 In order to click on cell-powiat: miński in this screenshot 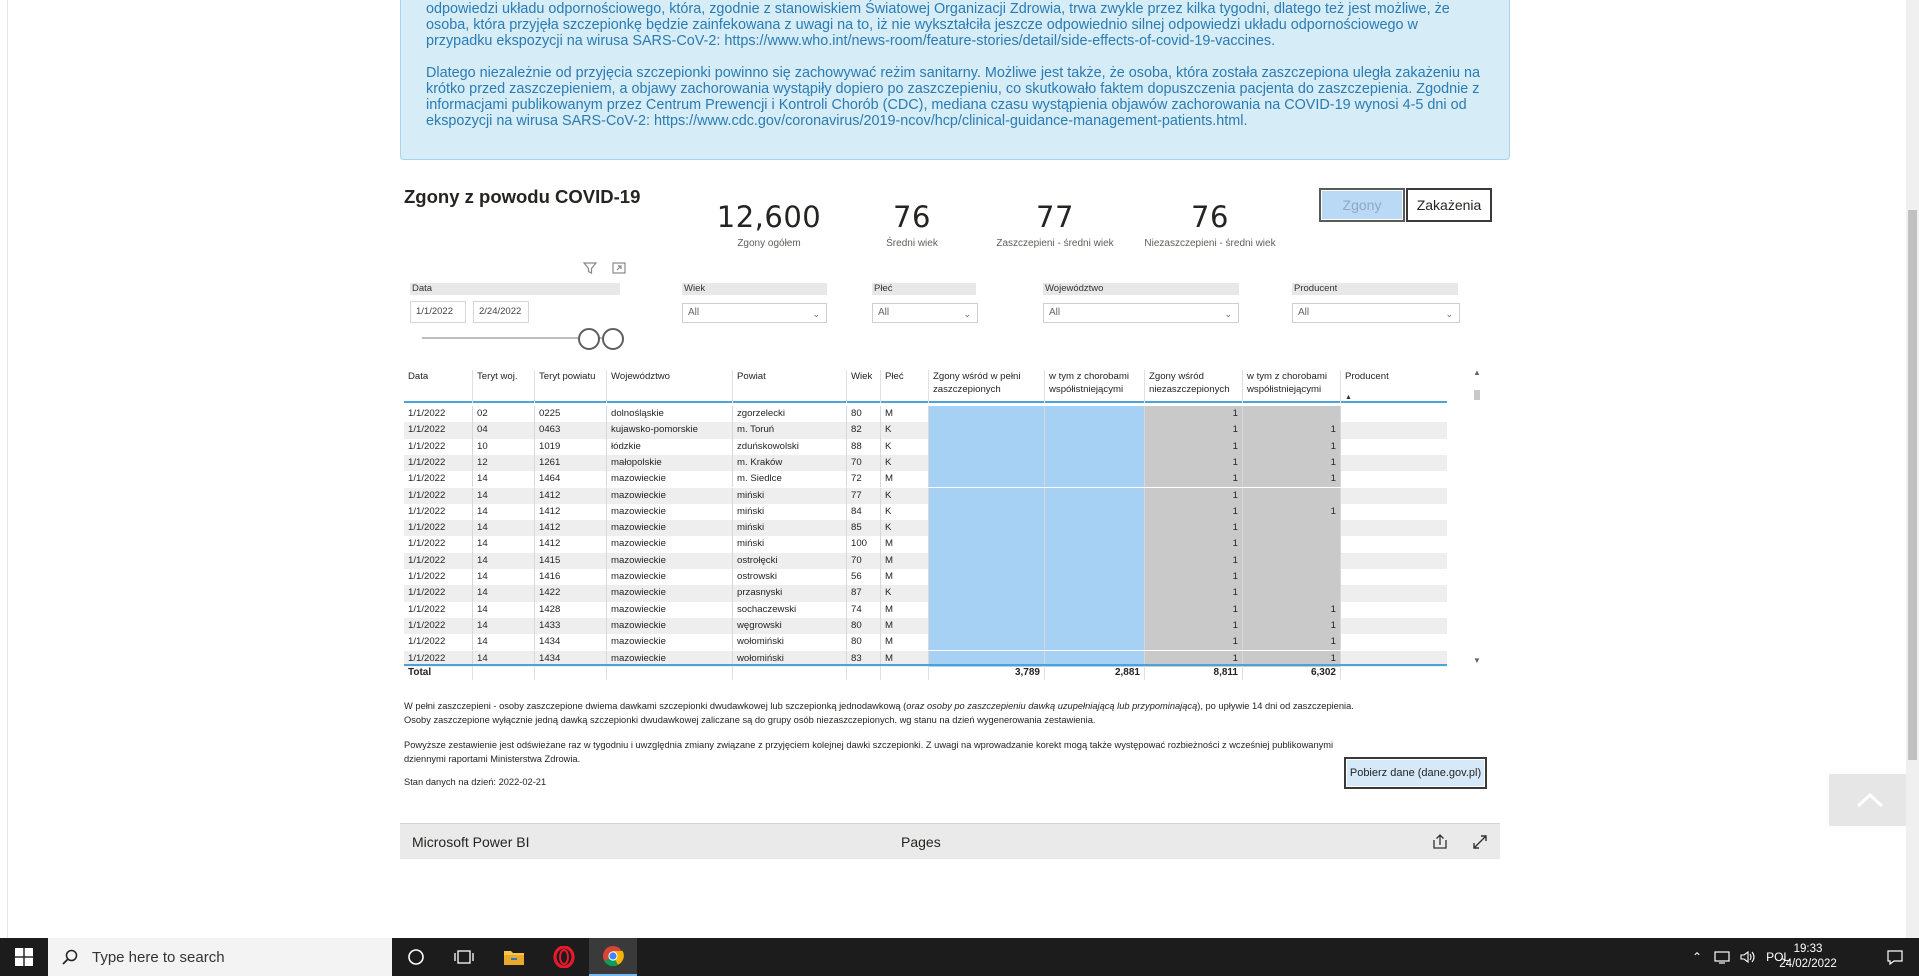, I will do `click(789, 544)`.